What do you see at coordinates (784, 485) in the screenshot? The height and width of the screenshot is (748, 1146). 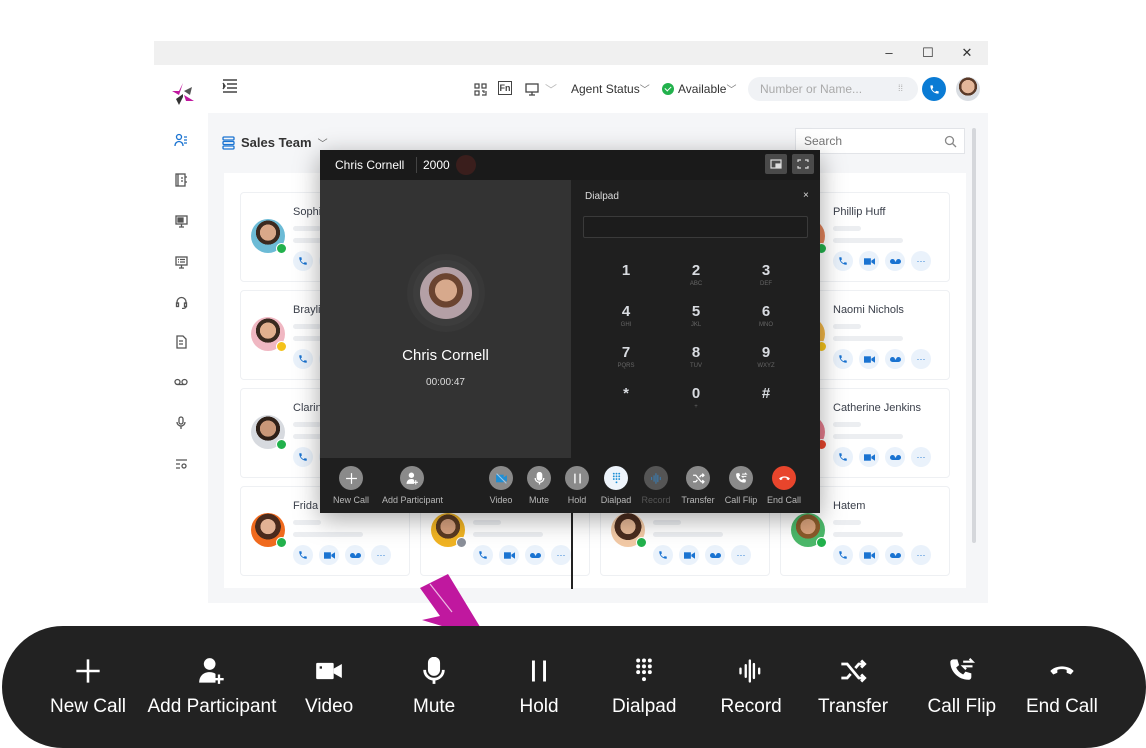 I see `call-control-end-call: End Call` at bounding box center [784, 485].